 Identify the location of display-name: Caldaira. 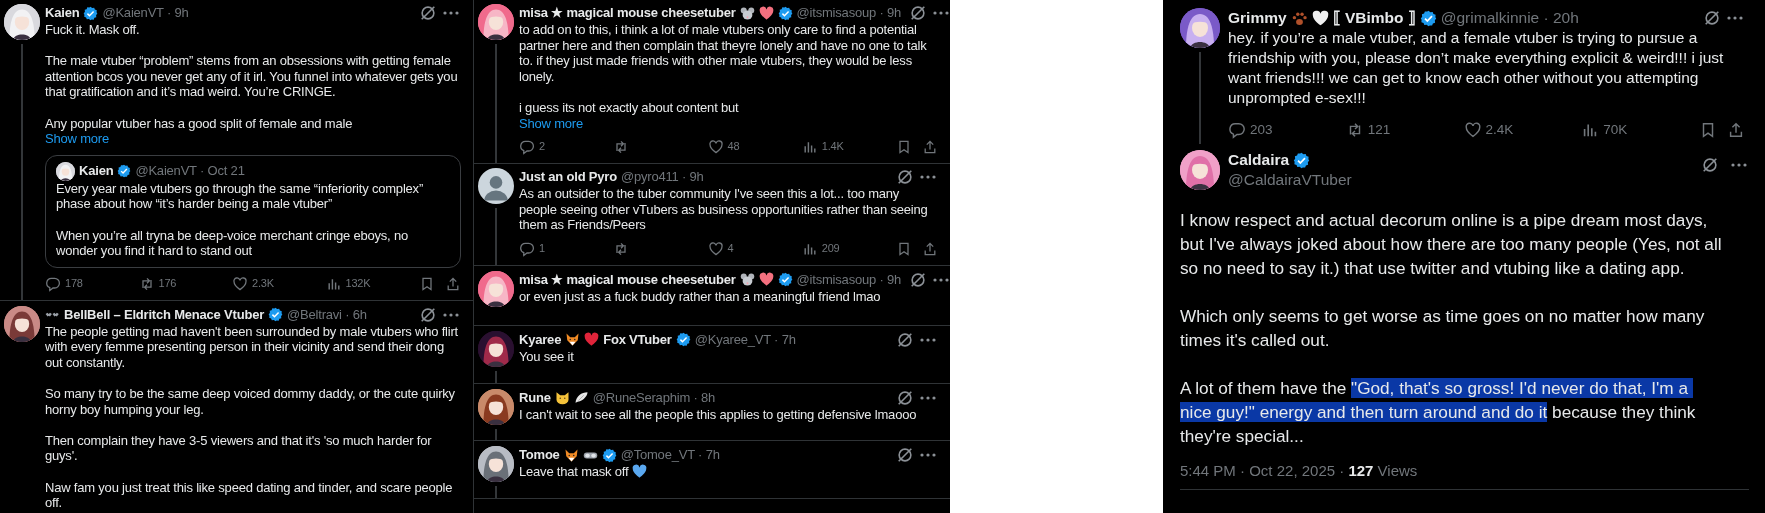
(1259, 160).